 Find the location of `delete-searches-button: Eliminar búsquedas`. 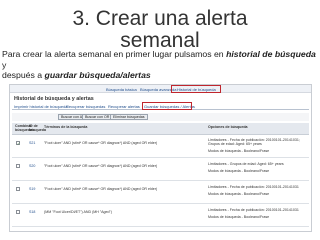

delete-searches-button: Eliminar búsquedas is located at coordinates (129, 117).